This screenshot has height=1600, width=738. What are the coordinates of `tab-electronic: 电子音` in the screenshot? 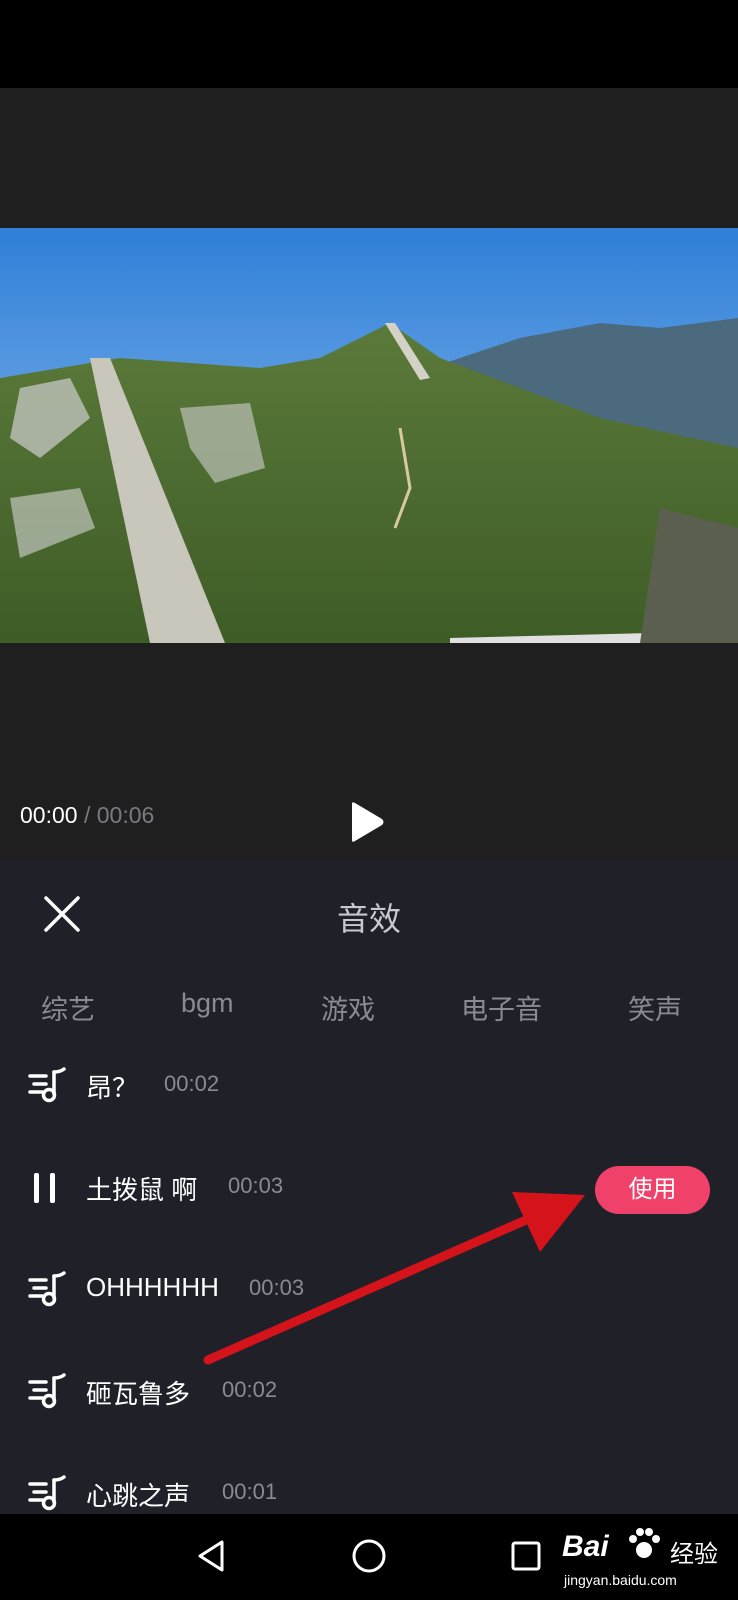 It's located at (501, 1007).